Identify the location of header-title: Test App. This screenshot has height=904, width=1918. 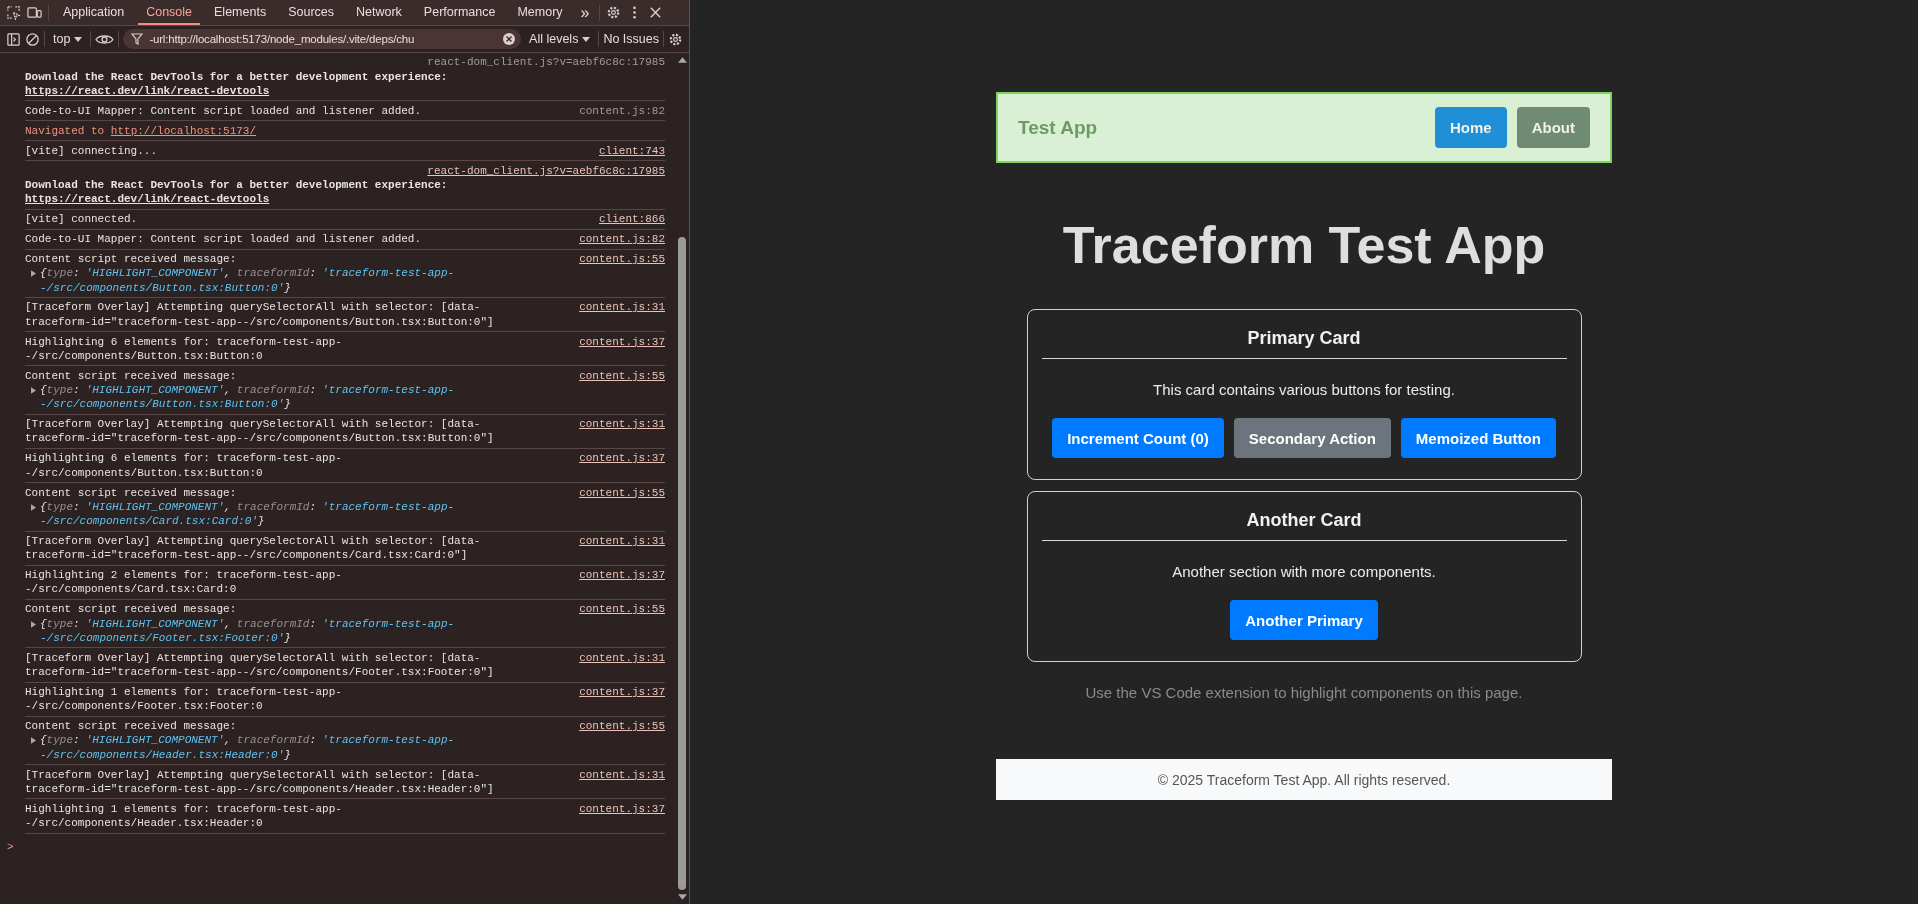
(1058, 127).